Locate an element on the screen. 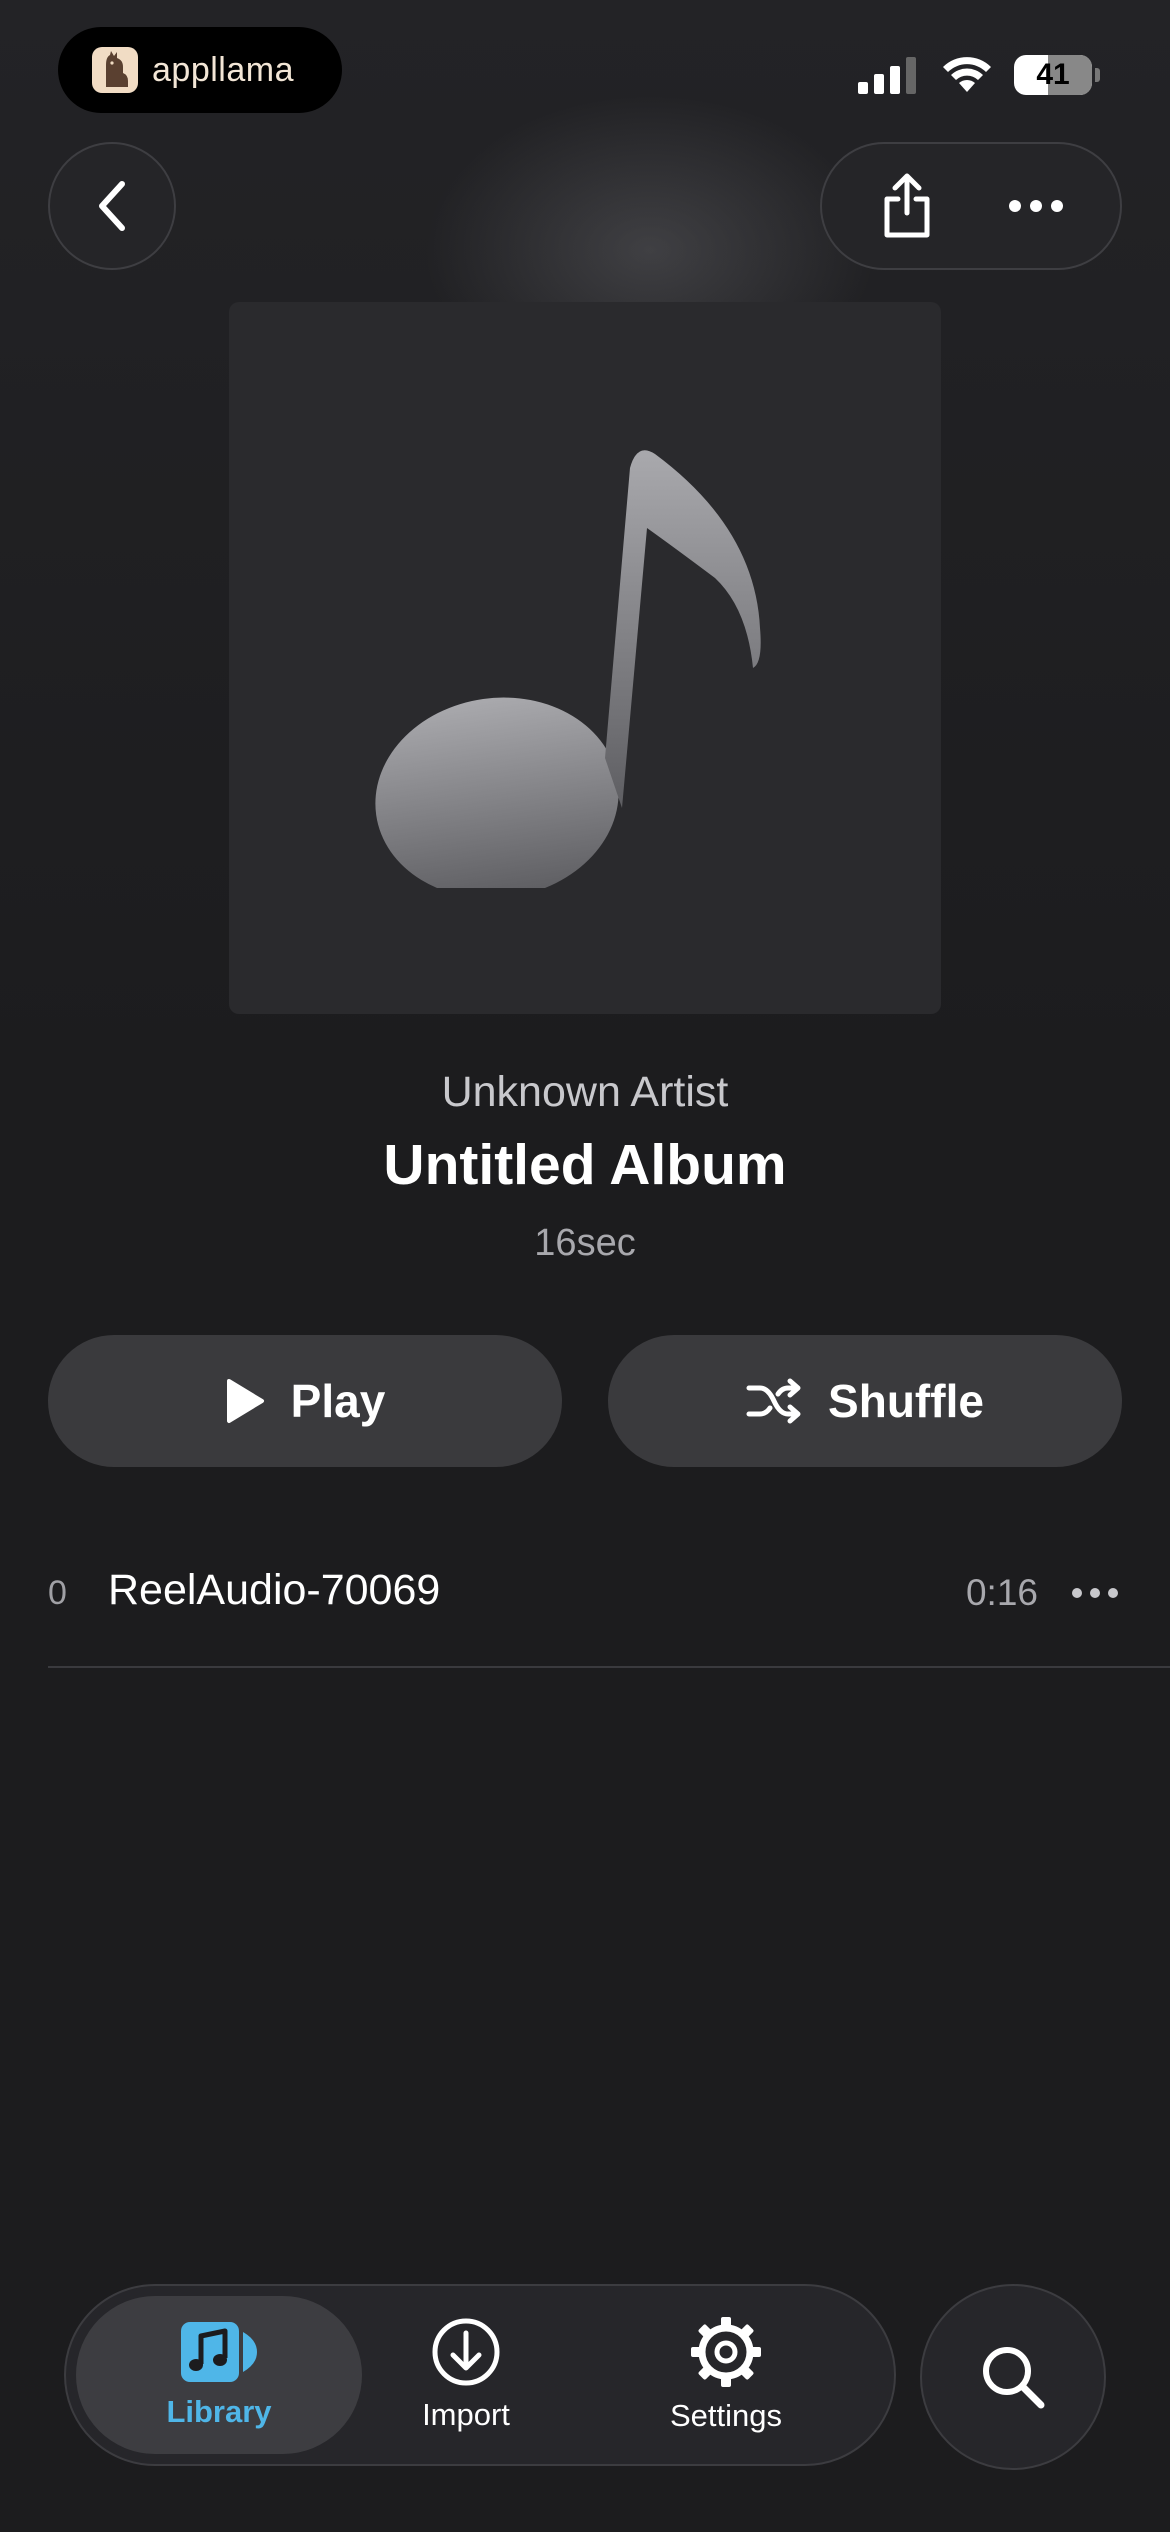 The image size is (1170, 2532). shuffle-icon is located at coordinates (773, 1401).